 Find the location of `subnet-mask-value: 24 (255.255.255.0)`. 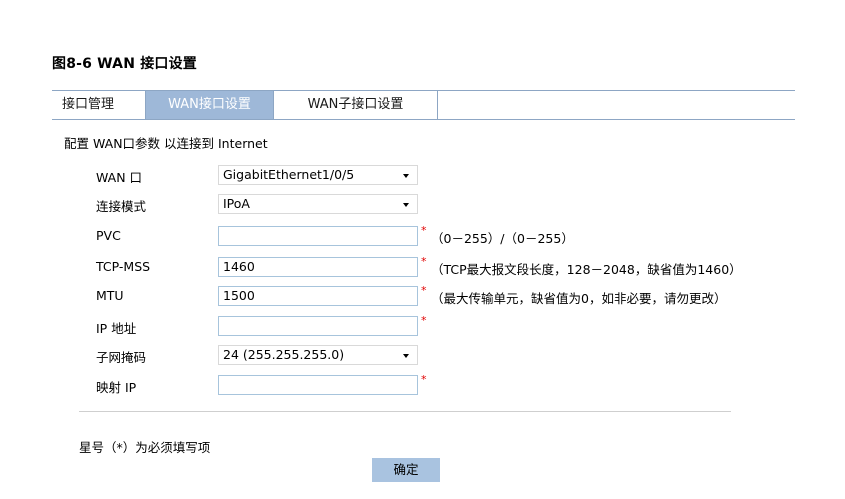

subnet-mask-value: 24 (255.255.255.0) is located at coordinates (284, 354).